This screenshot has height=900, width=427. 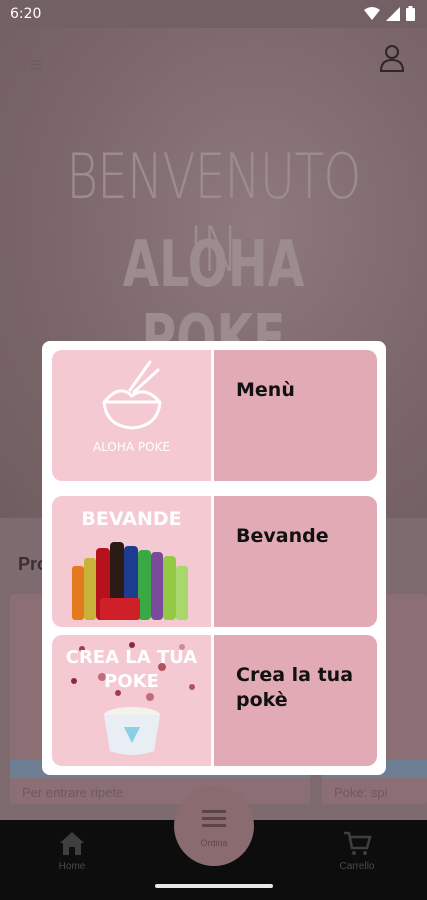 I want to click on gesture-bar, so click(x=214, y=886).